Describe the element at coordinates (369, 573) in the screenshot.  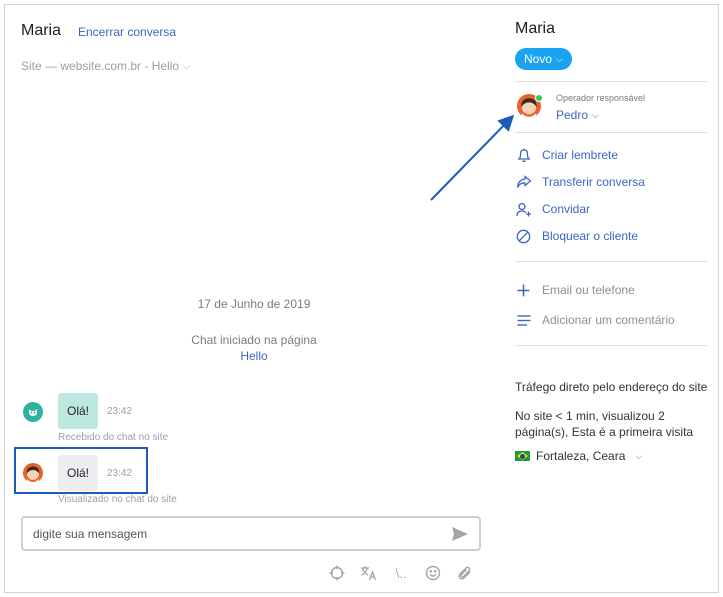
I see `translate-icon` at that location.